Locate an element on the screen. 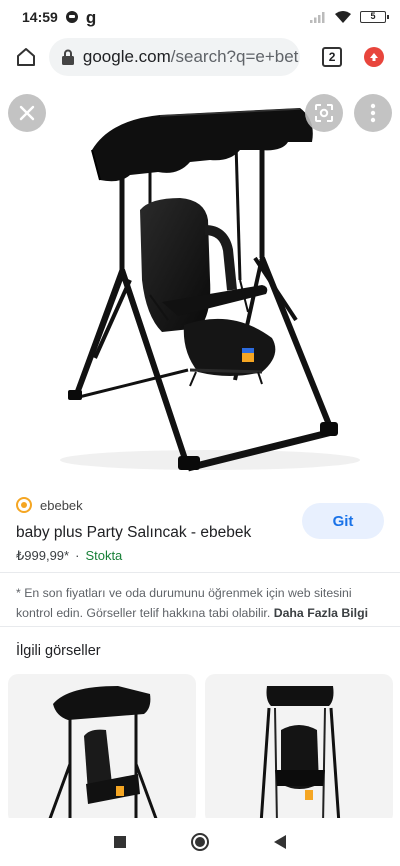 This screenshot has width=400, height=866. browser-menu-button is located at coordinates (374, 57).